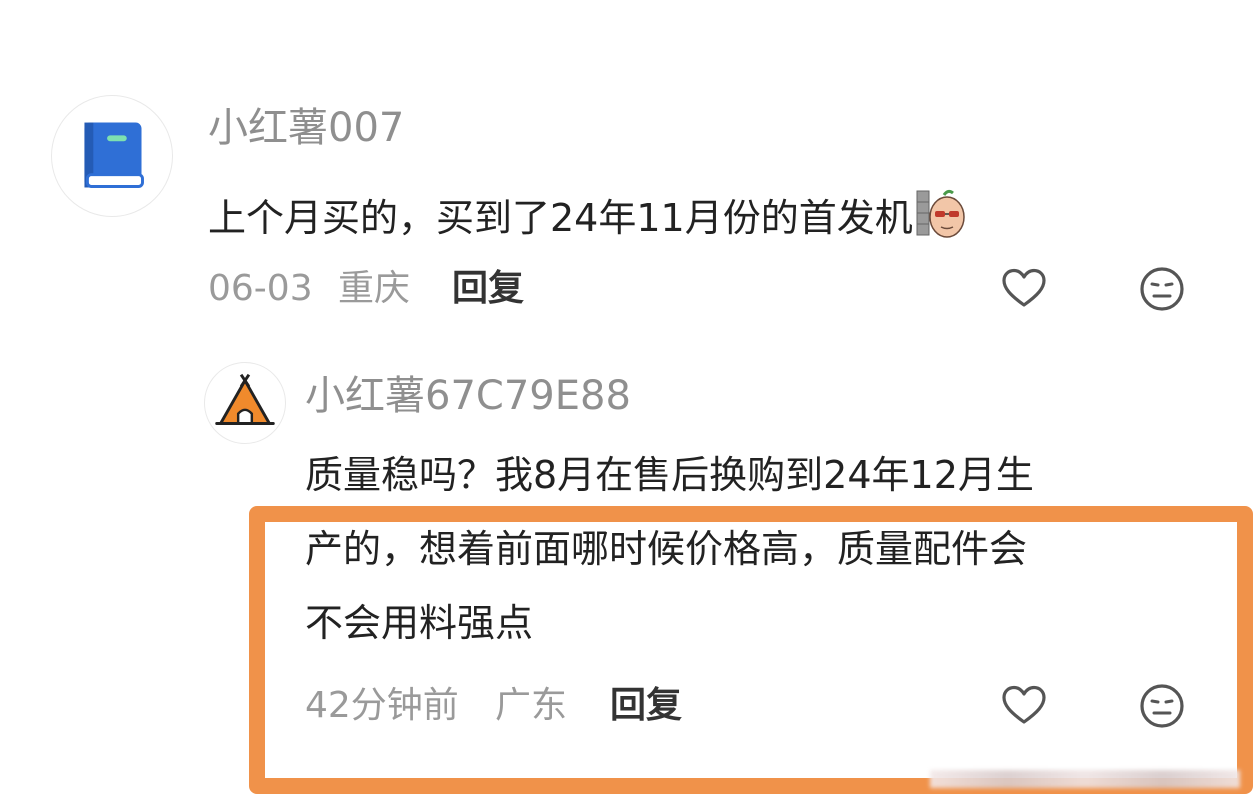 Image resolution: width=1256 pixels, height=809 pixels. Describe the element at coordinates (1085, 779) in the screenshot. I see `blurred-watermark` at that location.